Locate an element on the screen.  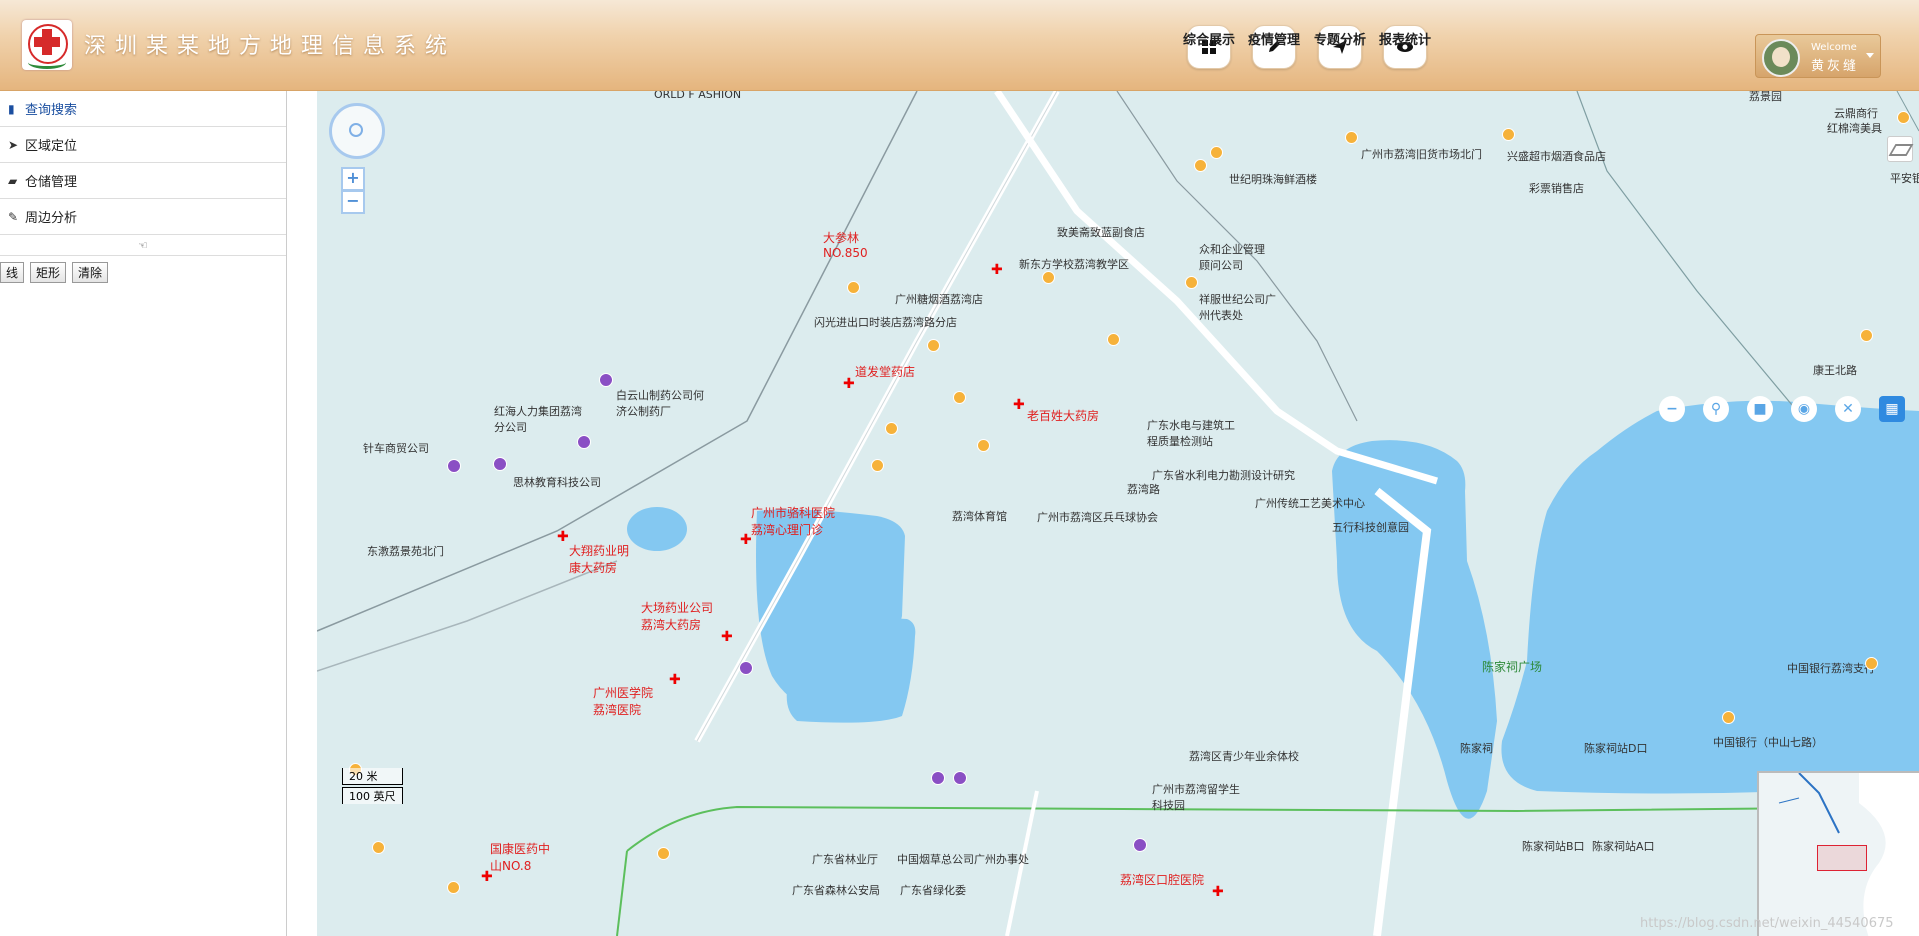
grid-icon: ▦ is located at coordinates (1892, 409).